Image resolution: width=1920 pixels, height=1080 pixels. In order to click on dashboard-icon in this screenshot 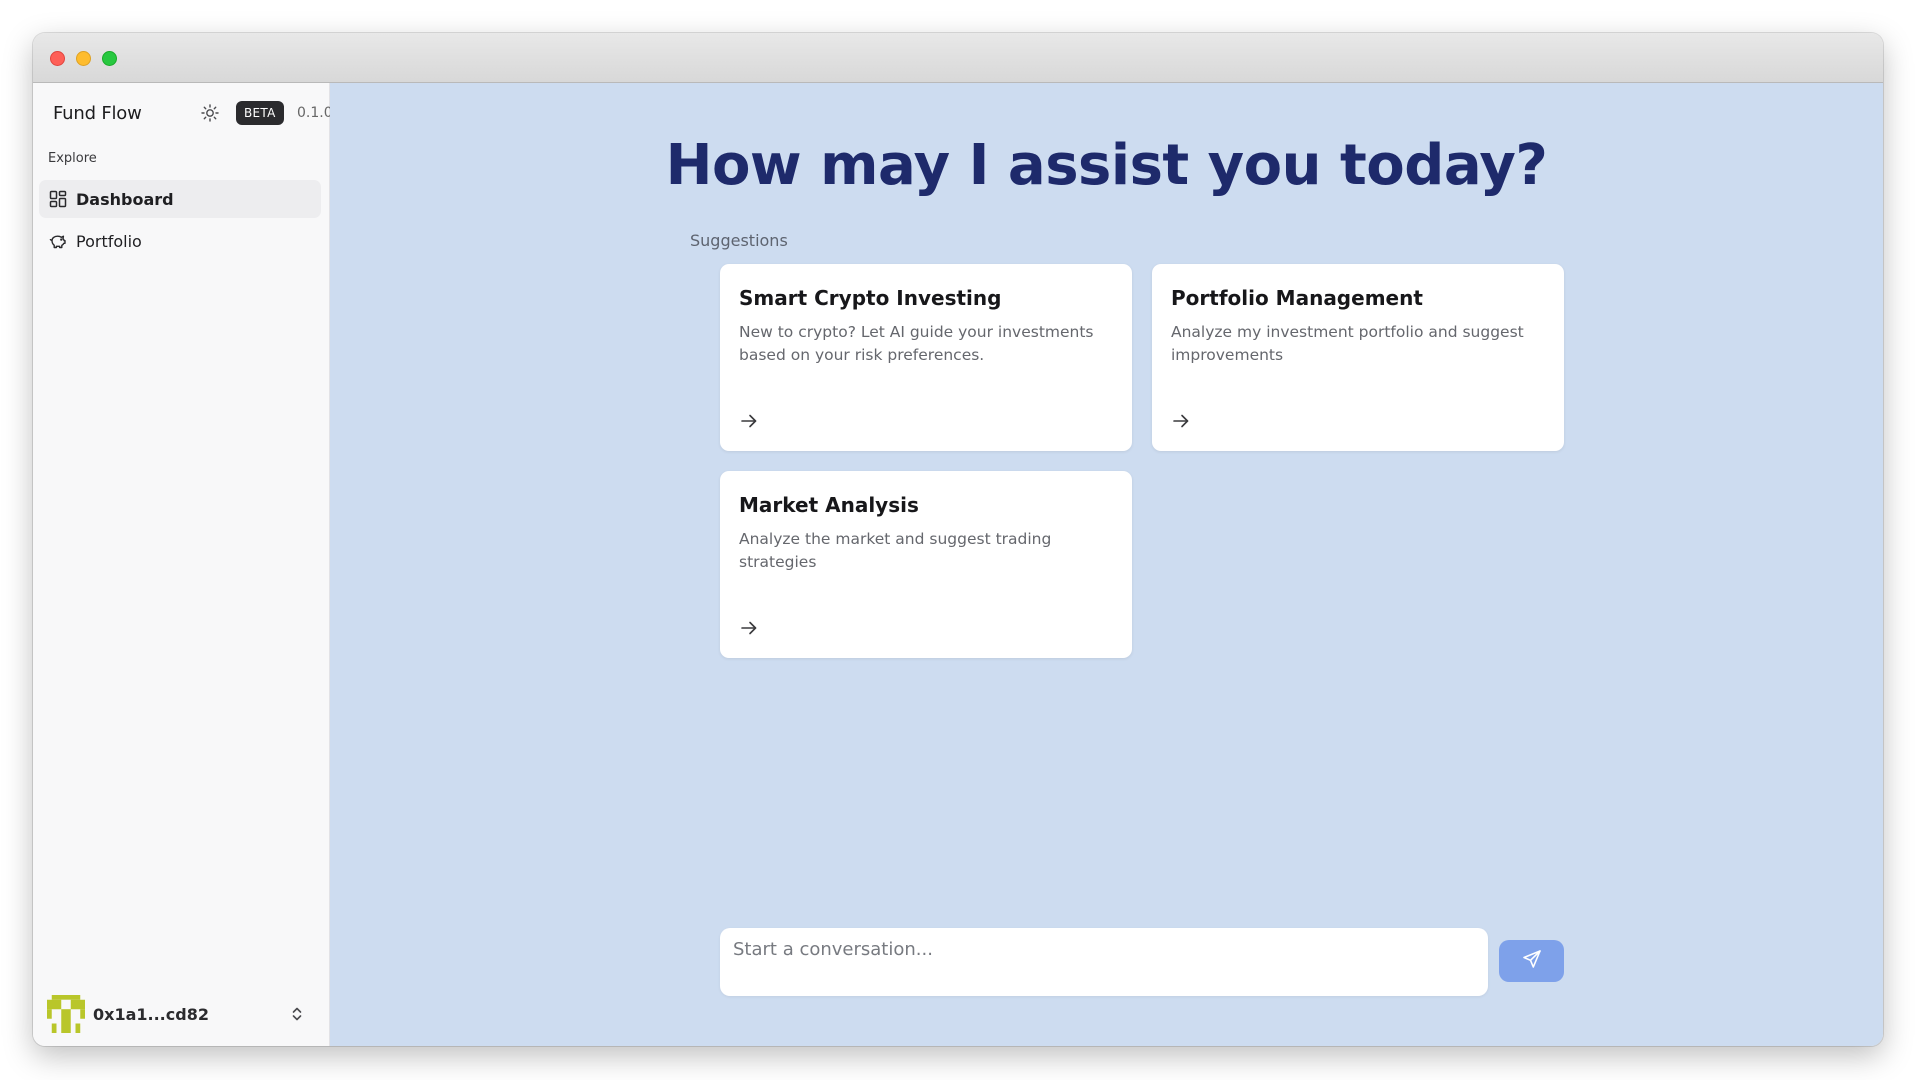, I will do `click(58, 199)`.